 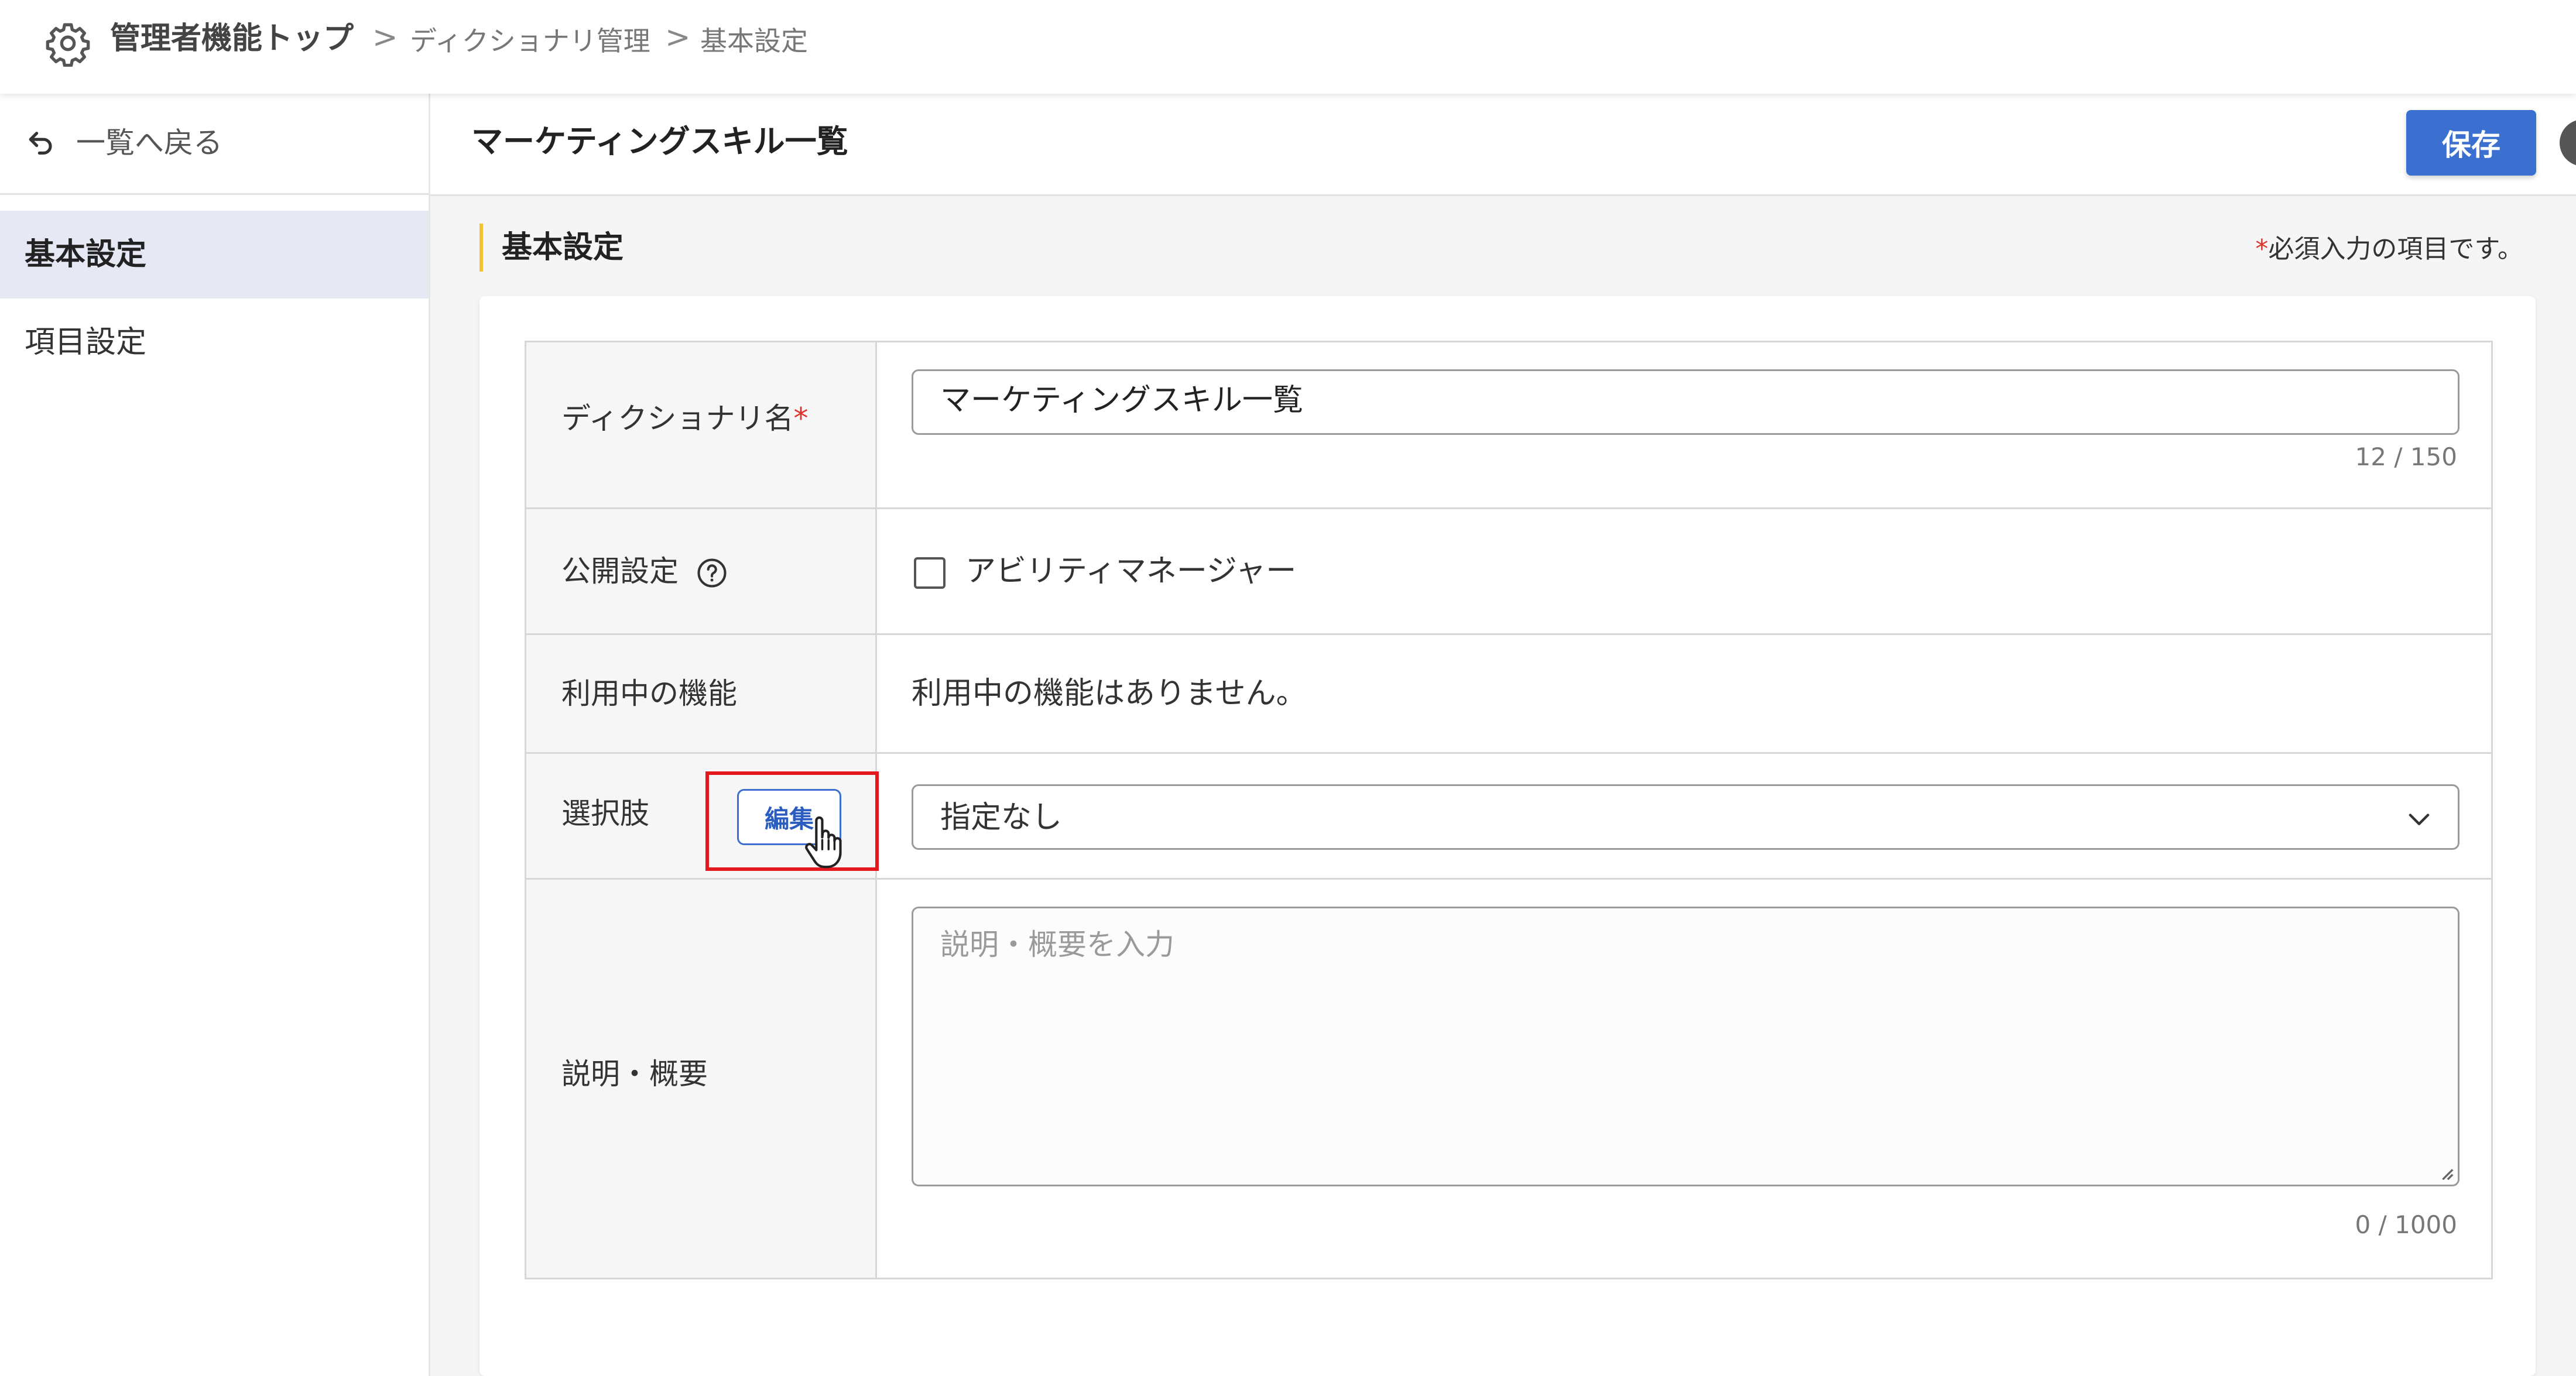 What do you see at coordinates (1057, 945) in the screenshot?
I see `description-placeholder: 説明・概要を入力` at bounding box center [1057, 945].